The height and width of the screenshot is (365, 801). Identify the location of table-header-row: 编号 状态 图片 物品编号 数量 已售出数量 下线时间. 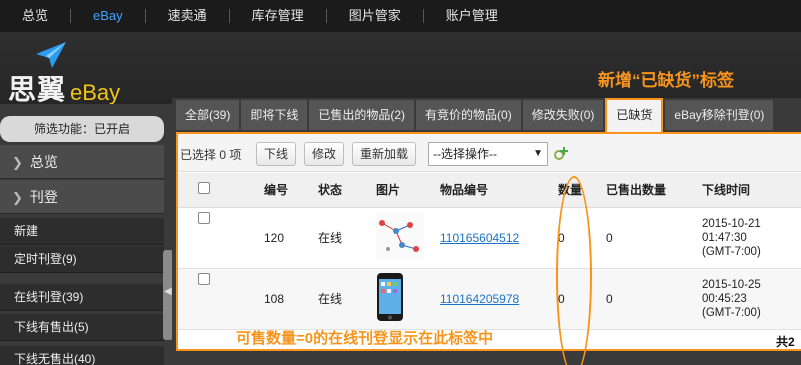
(489, 190).